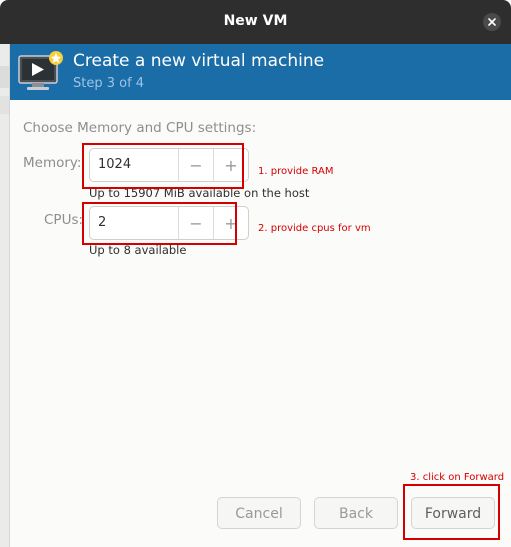  I want to click on vm-monitor-icon, so click(40, 70).